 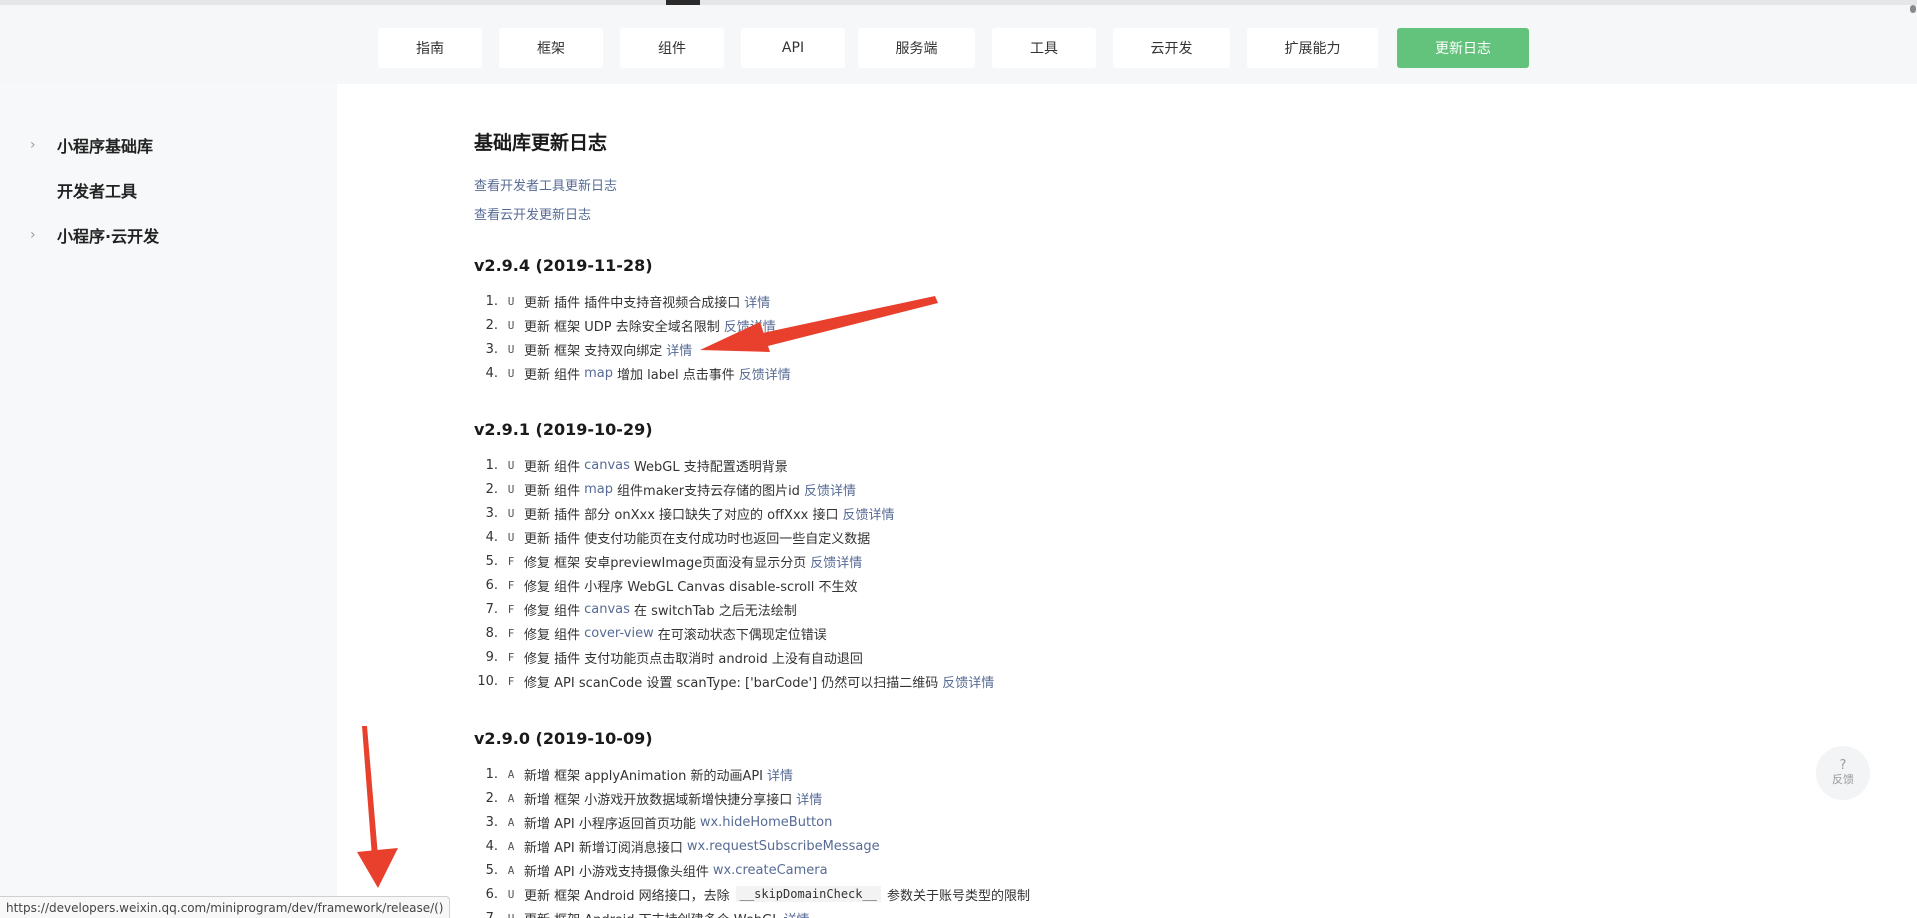 What do you see at coordinates (551, 48) in the screenshot?
I see `tab-framework: 框架` at bounding box center [551, 48].